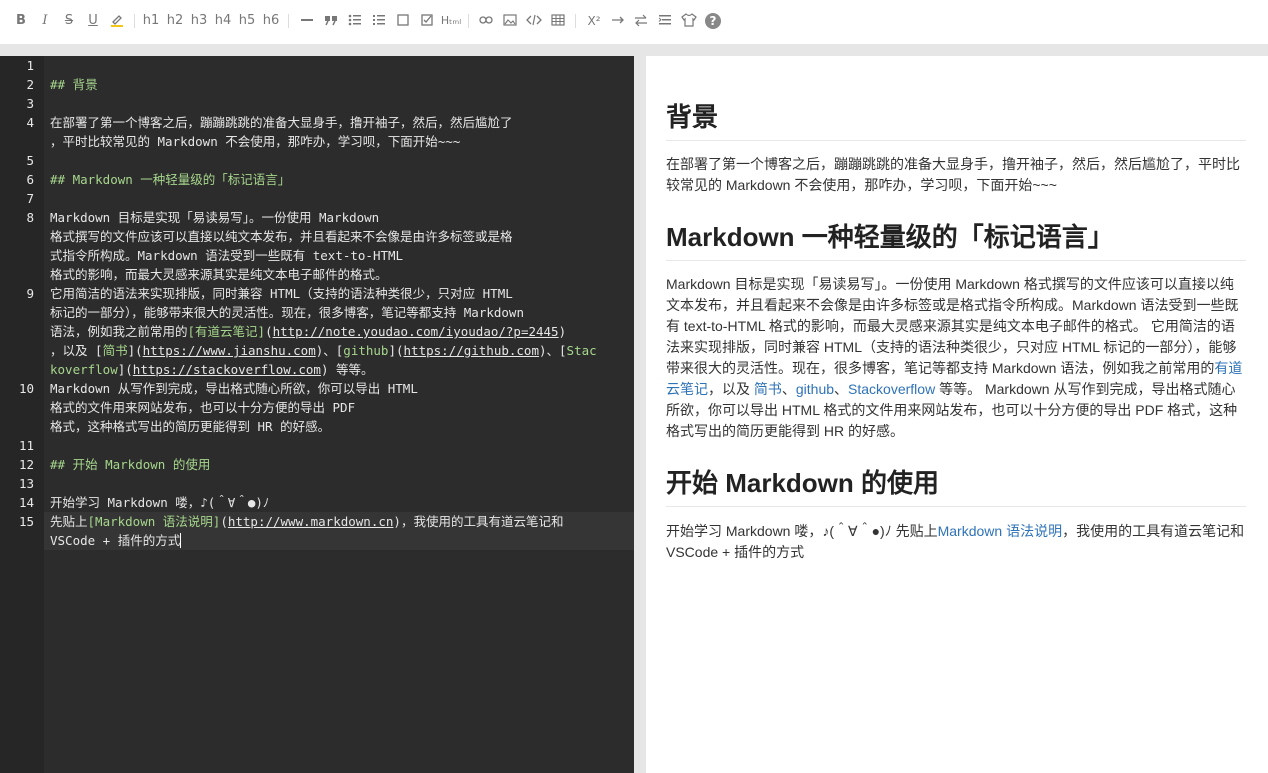 The width and height of the screenshot is (1268, 773). What do you see at coordinates (788, 389) in the screenshot?
I see `text-span: 、` at bounding box center [788, 389].